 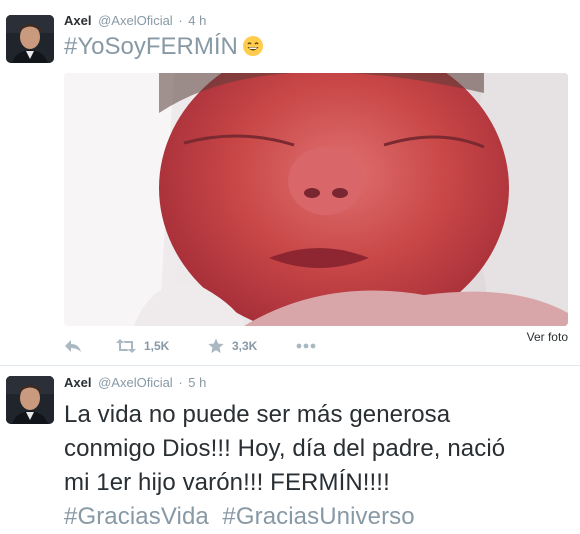 I want to click on retweet-count: 1,5K, so click(x=157, y=346).